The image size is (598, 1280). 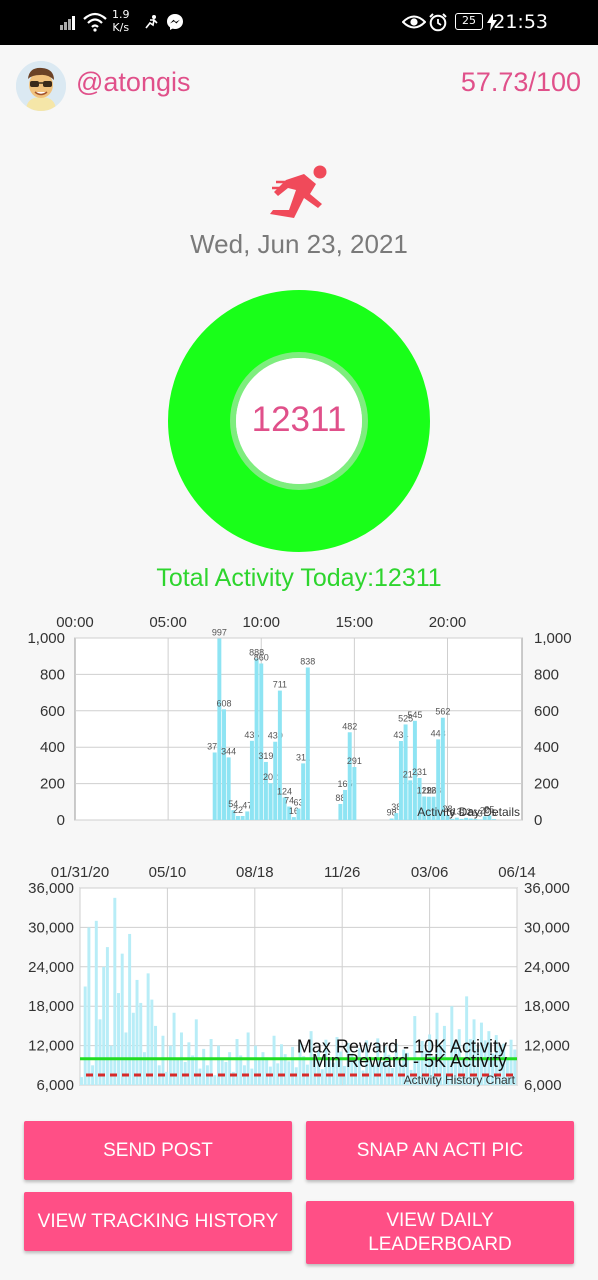 What do you see at coordinates (219, 633) in the screenshot?
I see `data-label: 997` at bounding box center [219, 633].